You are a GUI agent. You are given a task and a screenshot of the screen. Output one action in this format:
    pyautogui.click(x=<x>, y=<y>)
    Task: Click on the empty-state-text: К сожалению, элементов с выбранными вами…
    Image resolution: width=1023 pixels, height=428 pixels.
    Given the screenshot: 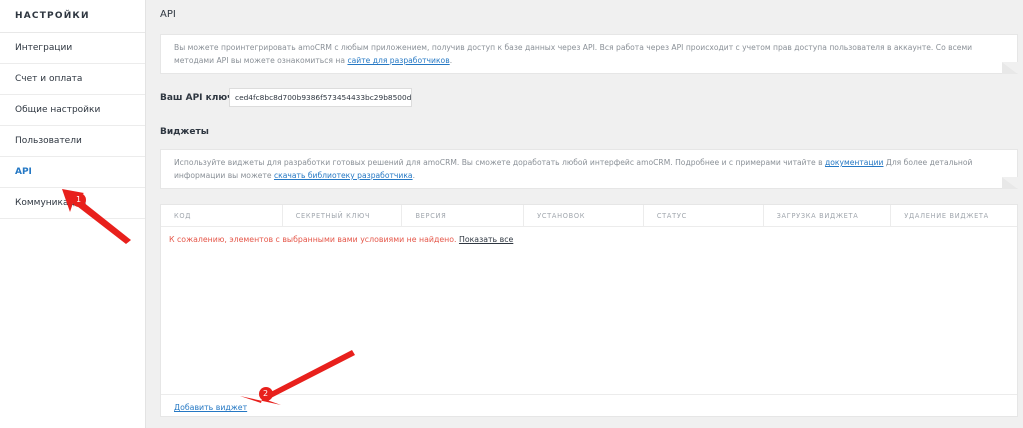 What is the action you would take?
    pyautogui.click(x=313, y=239)
    